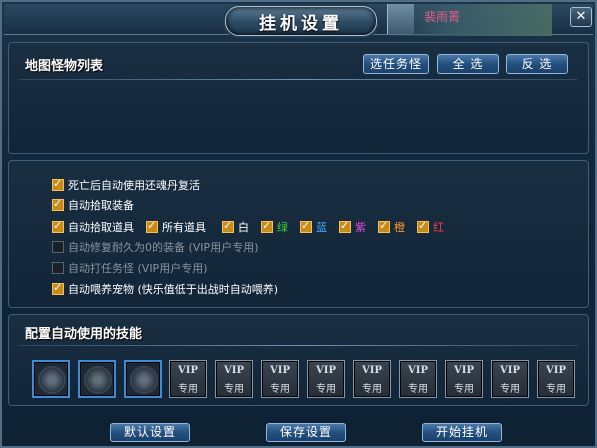 The width and height of the screenshot is (597, 448). I want to click on option-toggle: 自动打任务怪 (VIP用户专用), so click(129, 268).